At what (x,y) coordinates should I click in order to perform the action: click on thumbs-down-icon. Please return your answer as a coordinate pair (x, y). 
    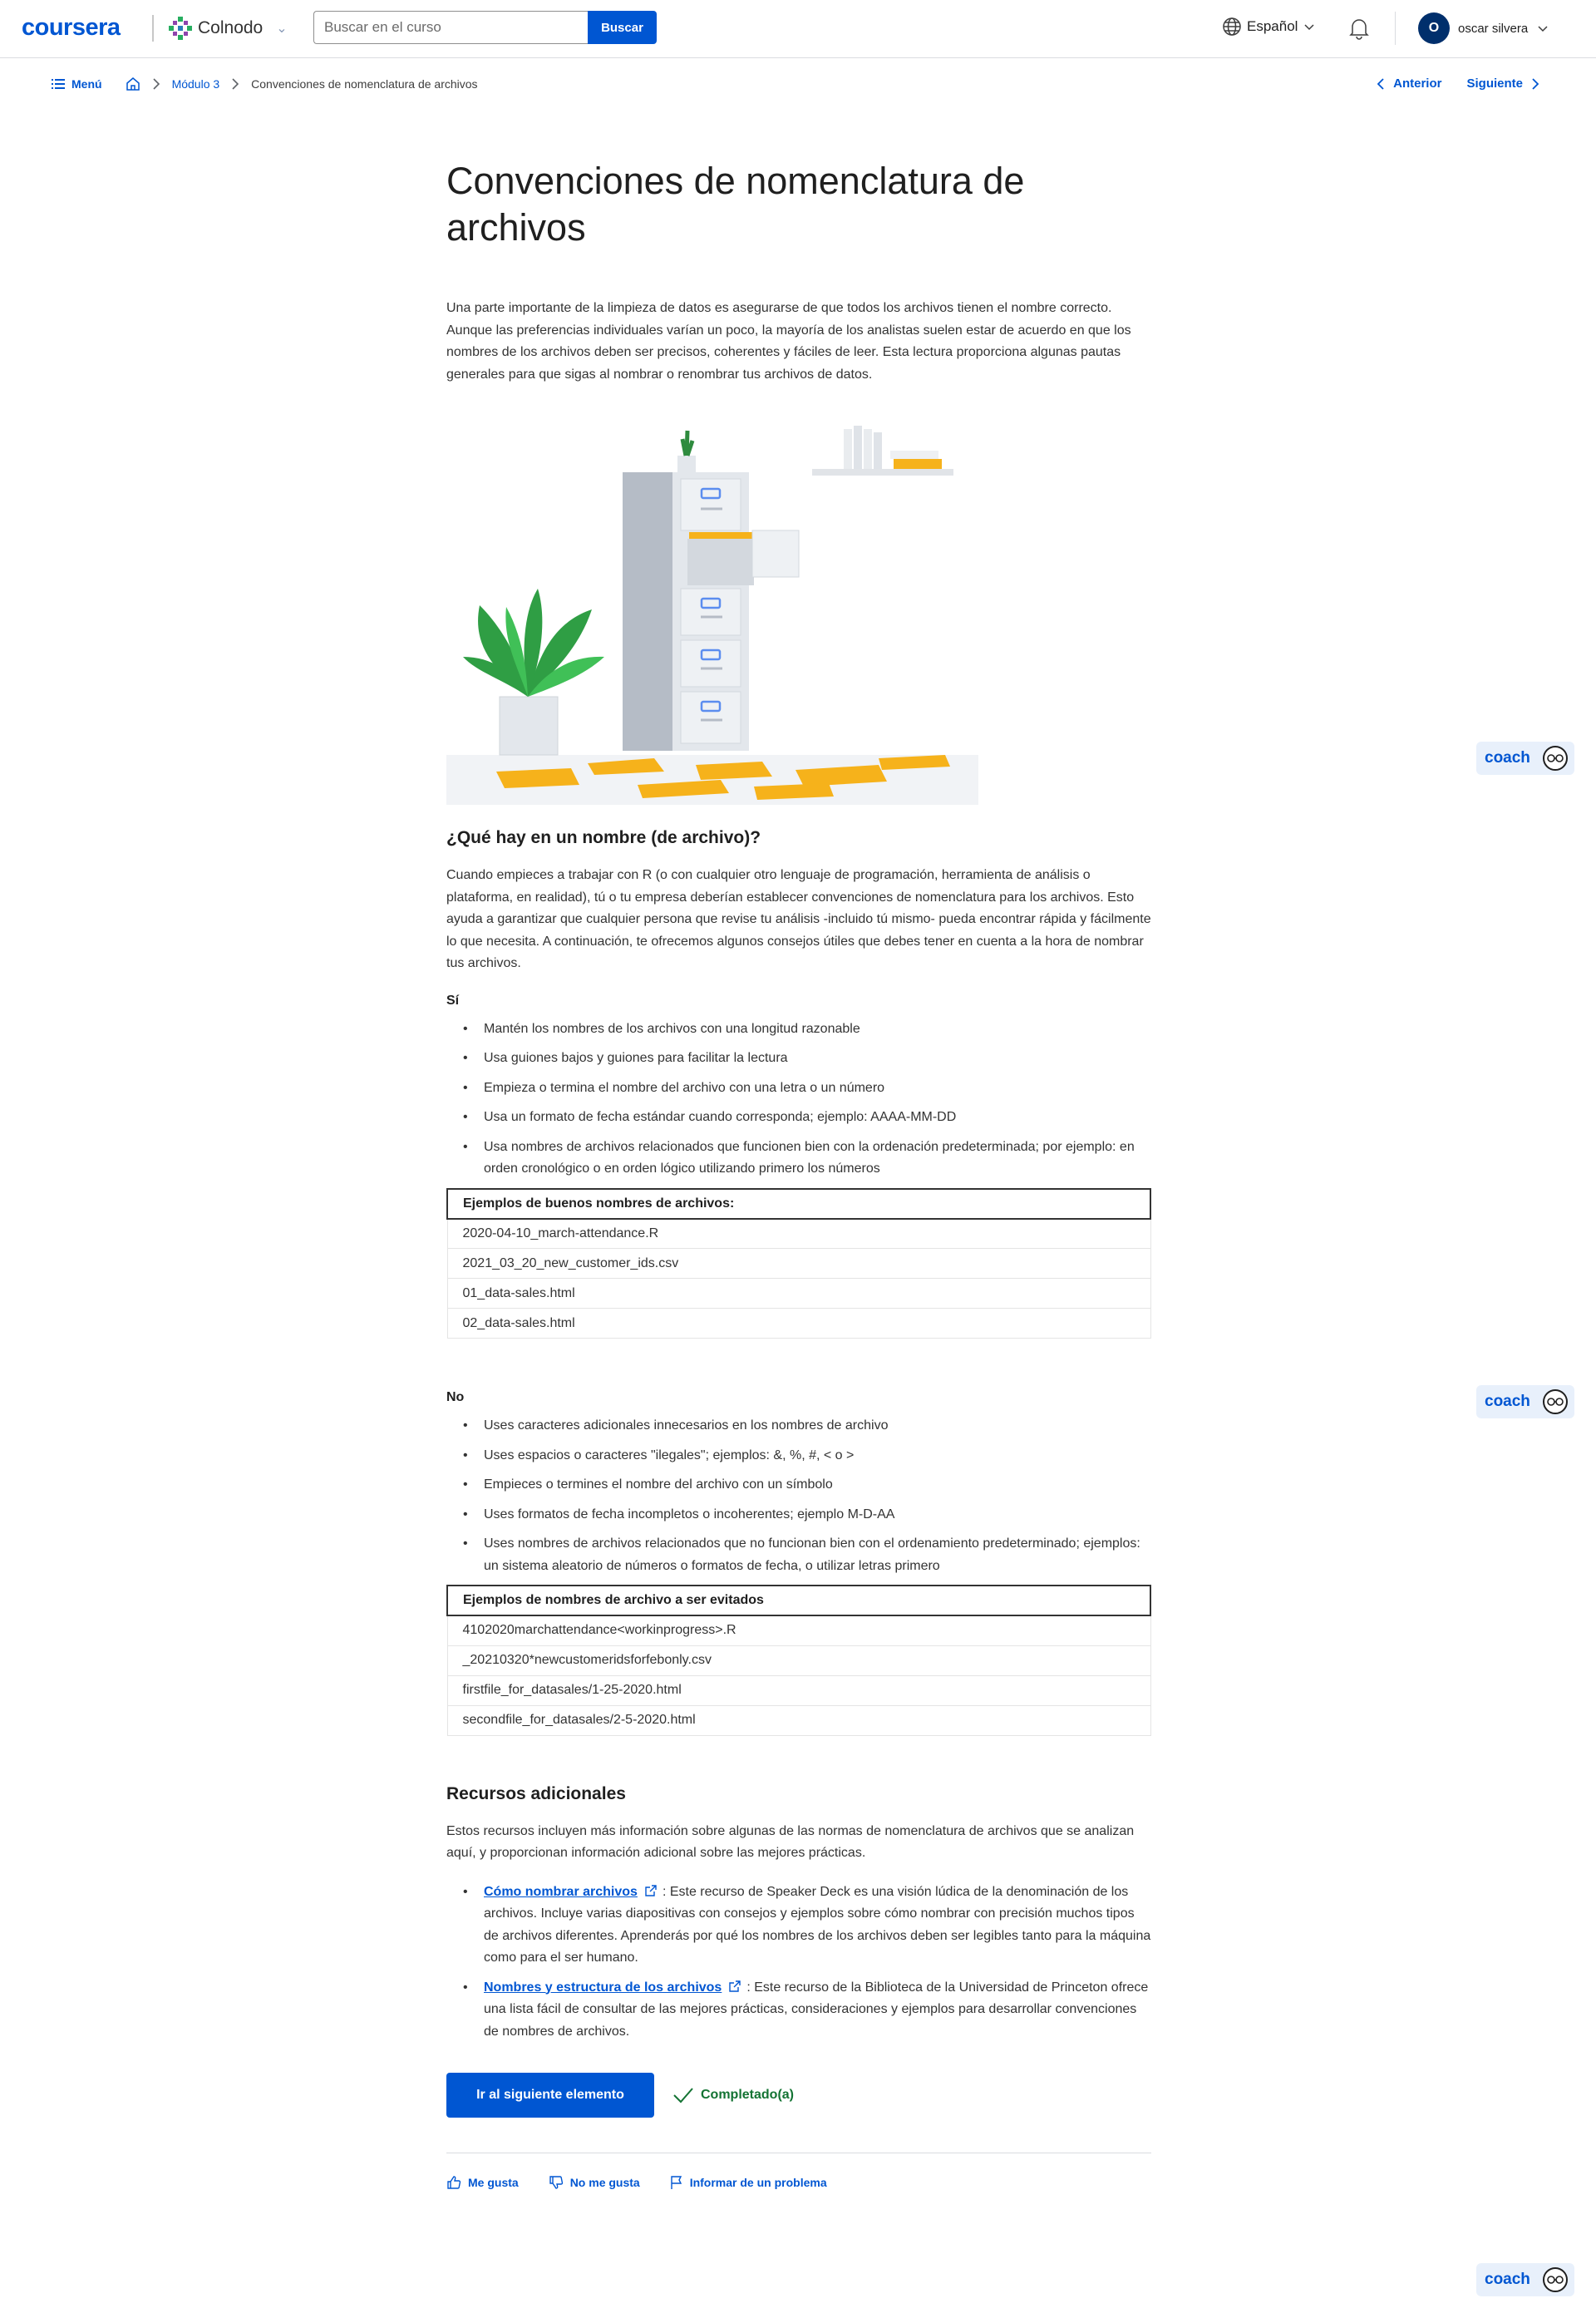
    Looking at the image, I should click on (556, 2182).